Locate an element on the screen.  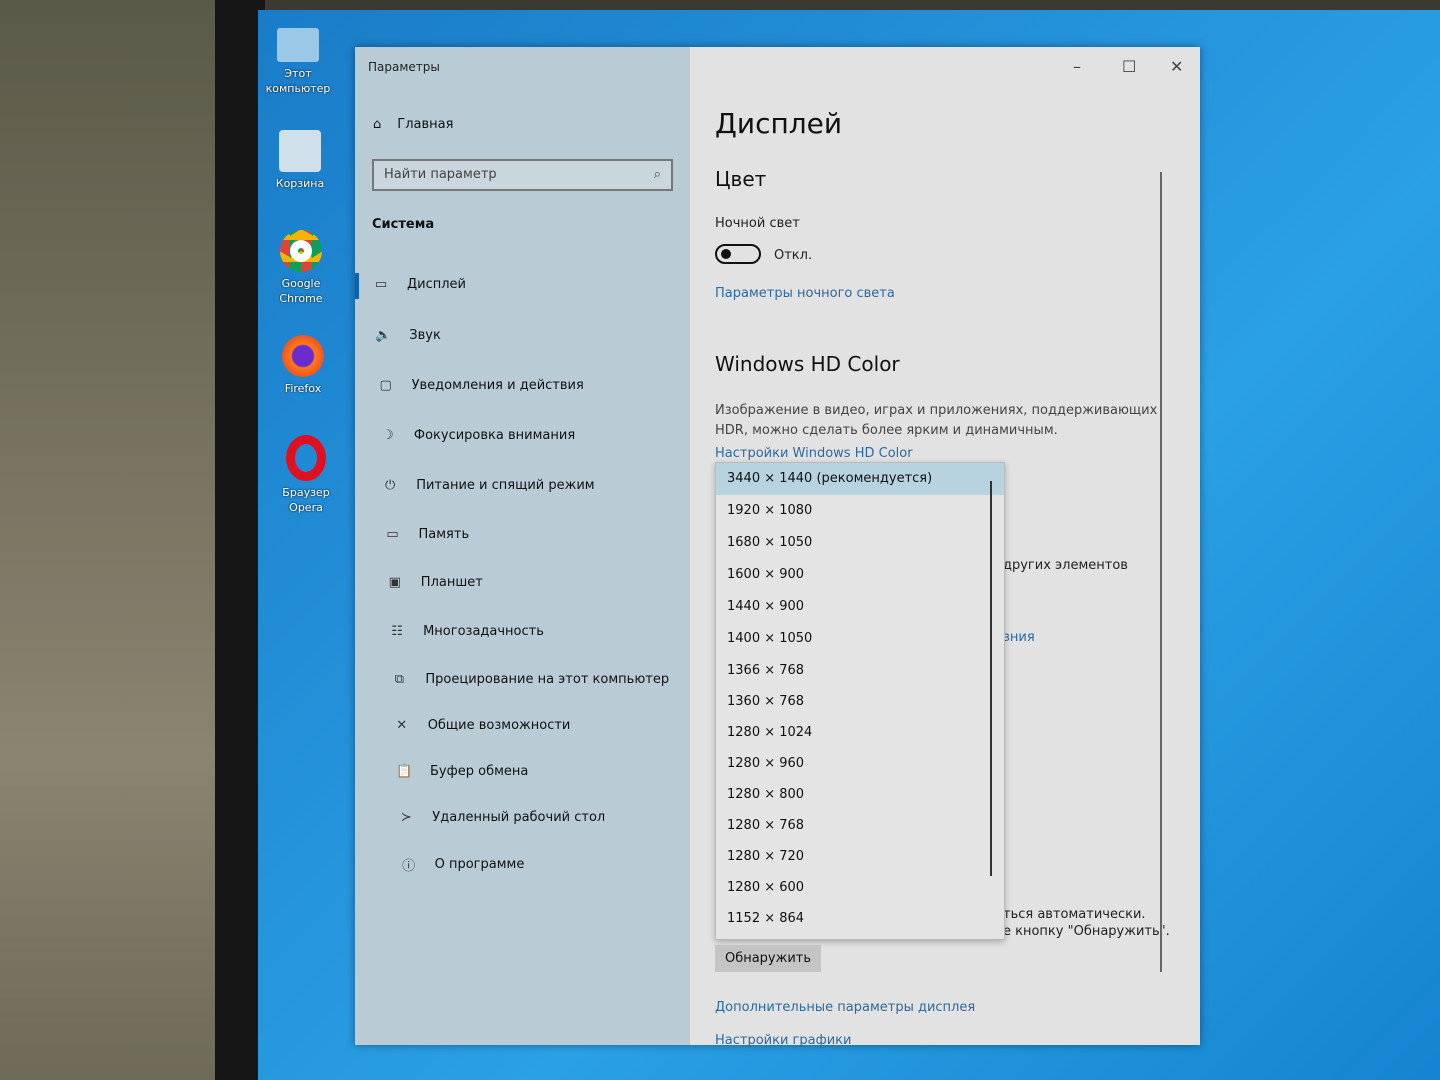
resolution-option: 1280 × 600 is located at coordinates (860, 887).